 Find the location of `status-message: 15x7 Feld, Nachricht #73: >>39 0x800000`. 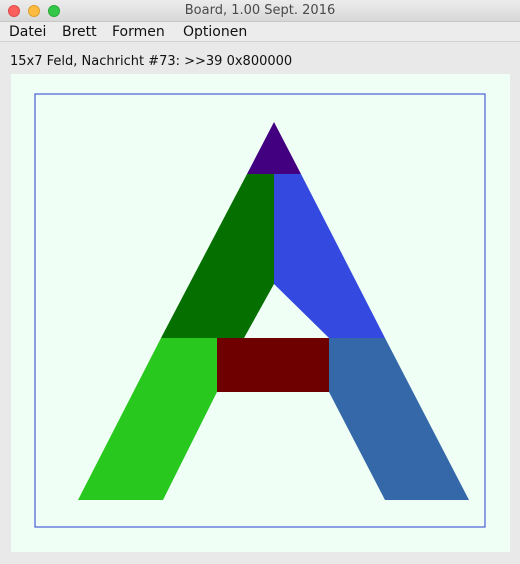

status-message: 15x7 Feld, Nachricht #73: >>39 0x800000 is located at coordinates (151, 61).